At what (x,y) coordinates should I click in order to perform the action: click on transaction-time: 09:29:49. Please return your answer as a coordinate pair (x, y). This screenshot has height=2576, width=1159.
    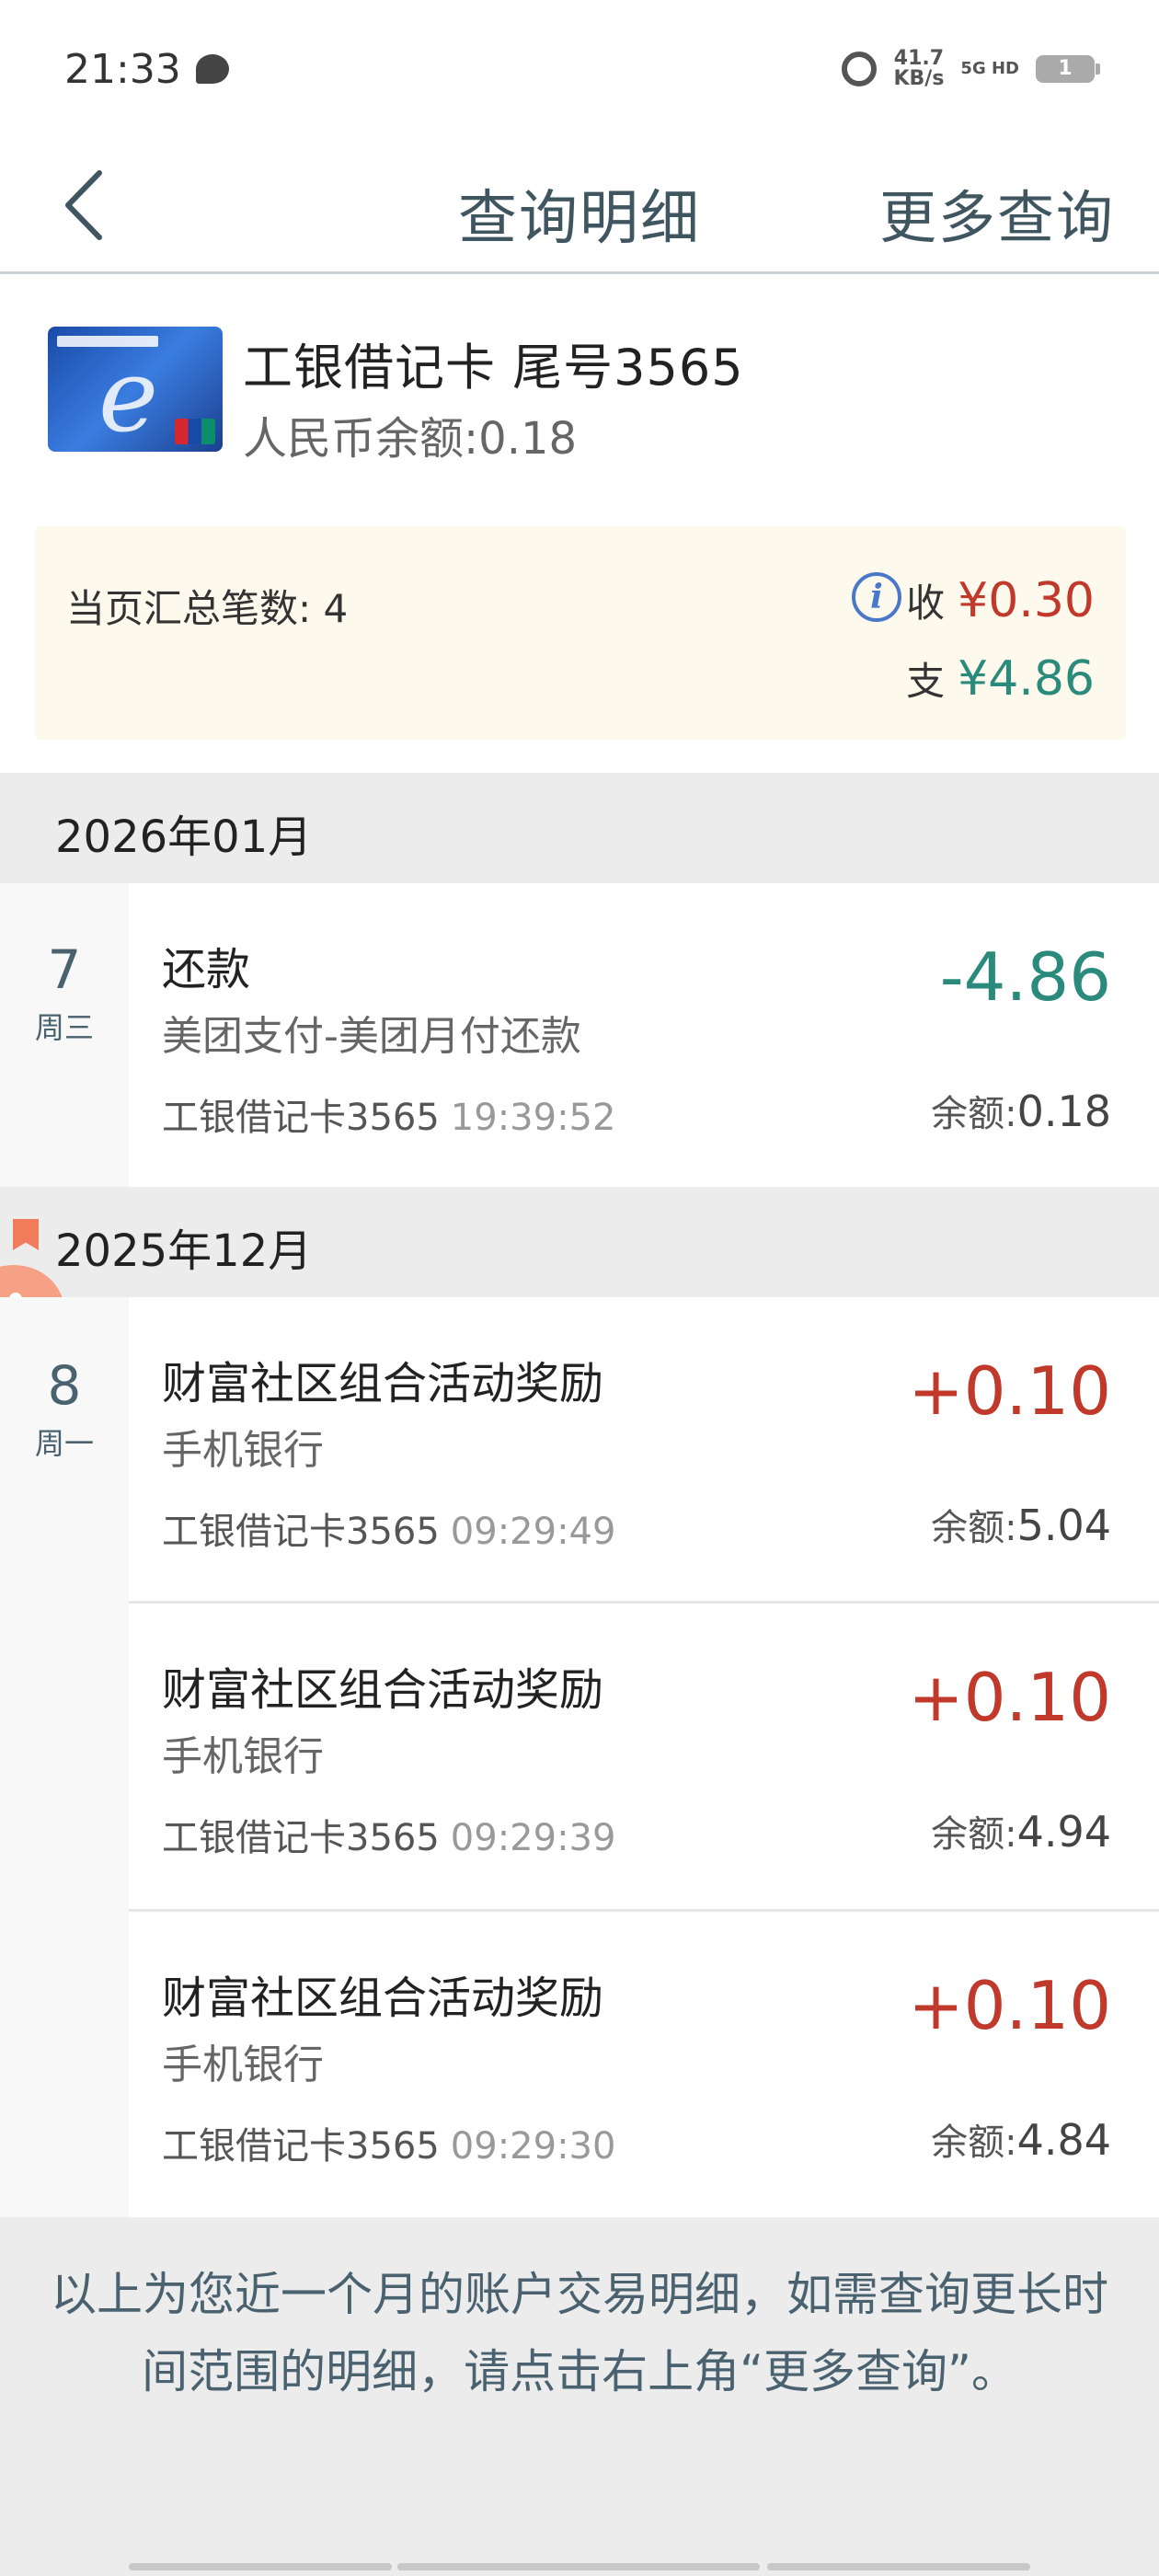
    Looking at the image, I should click on (533, 1532).